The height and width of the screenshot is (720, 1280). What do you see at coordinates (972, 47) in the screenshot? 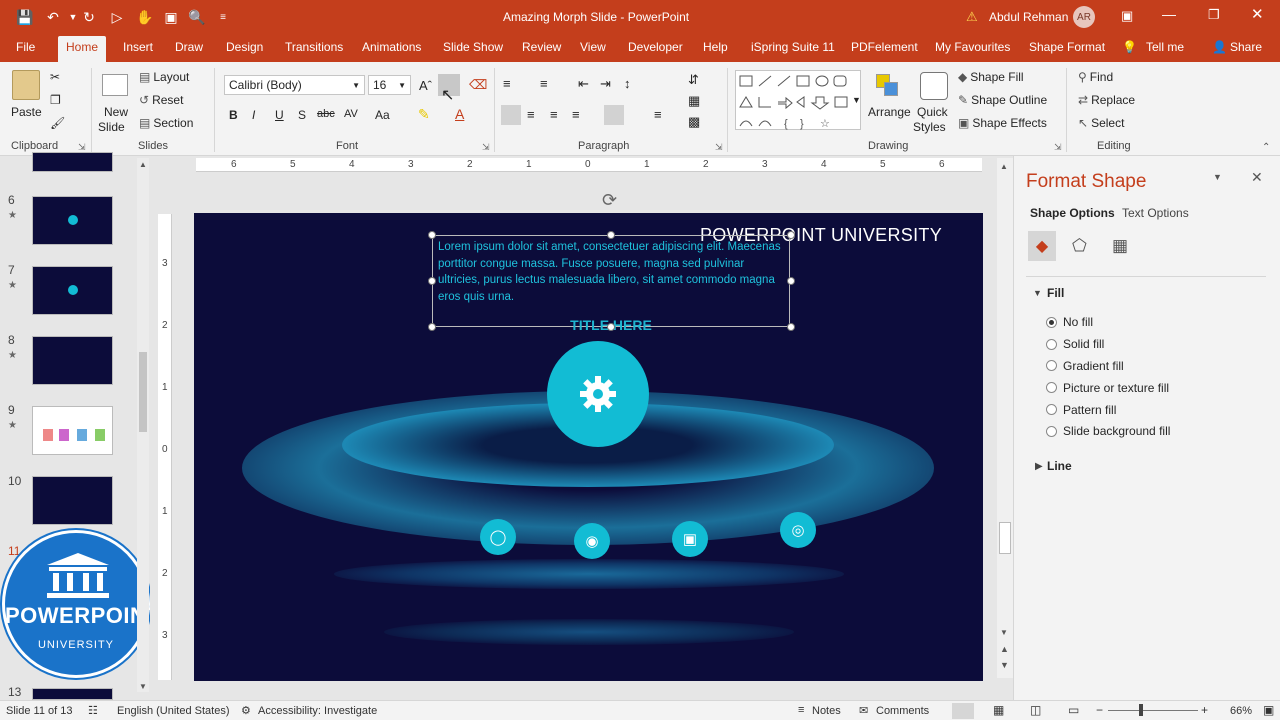
I see `tab-my-favourites: My Favourites` at bounding box center [972, 47].